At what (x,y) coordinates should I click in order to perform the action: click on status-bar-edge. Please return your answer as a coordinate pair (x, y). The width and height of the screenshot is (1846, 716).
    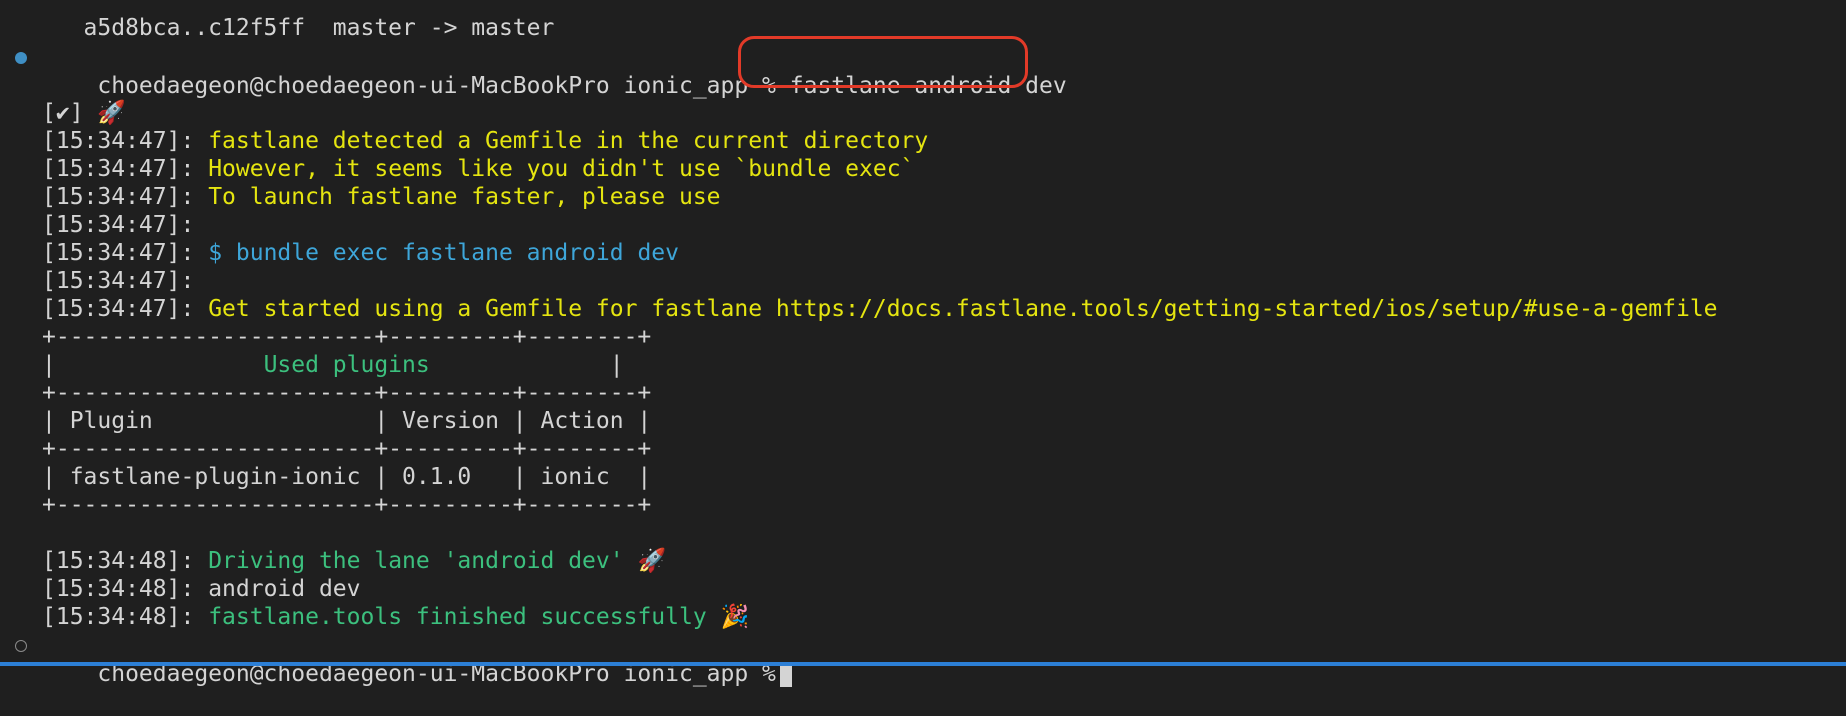
    Looking at the image, I should click on (923, 664).